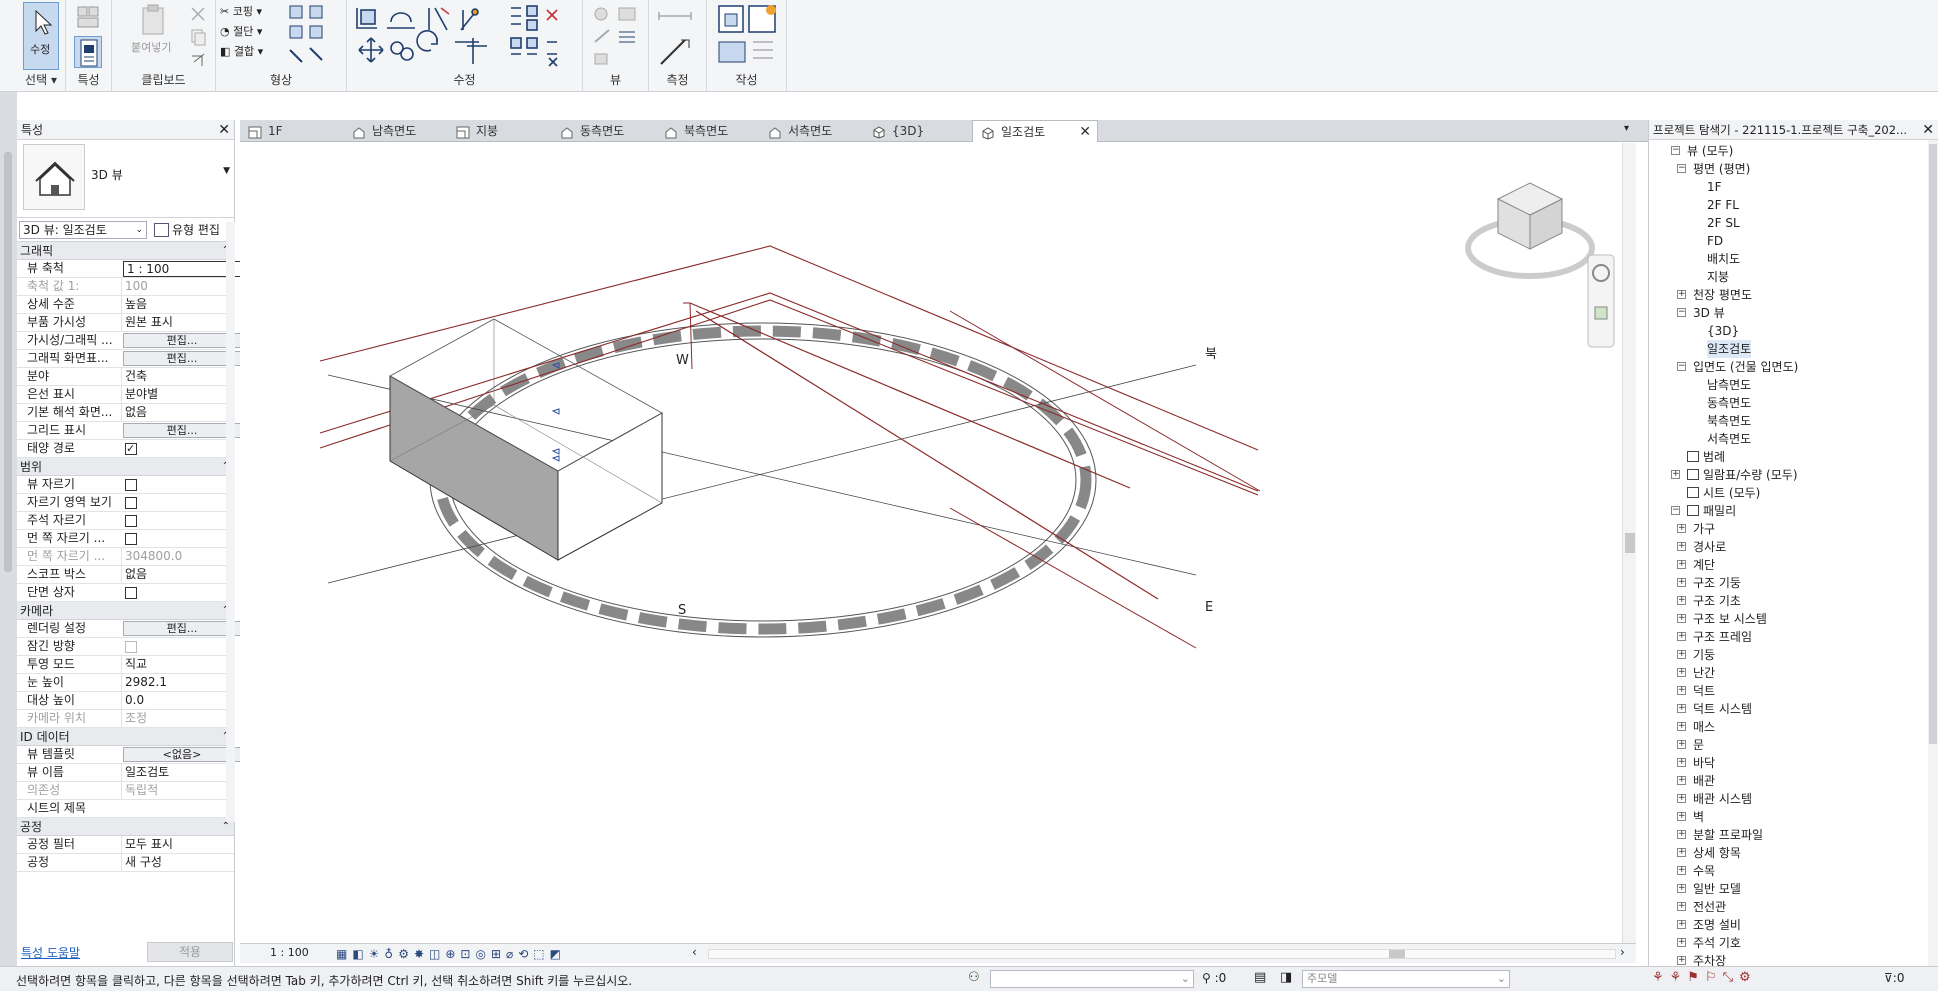 Image resolution: width=1938 pixels, height=991 pixels. Describe the element at coordinates (1713, 169) in the screenshot. I see `browser-tree-item: − 평면 (평면)` at that location.